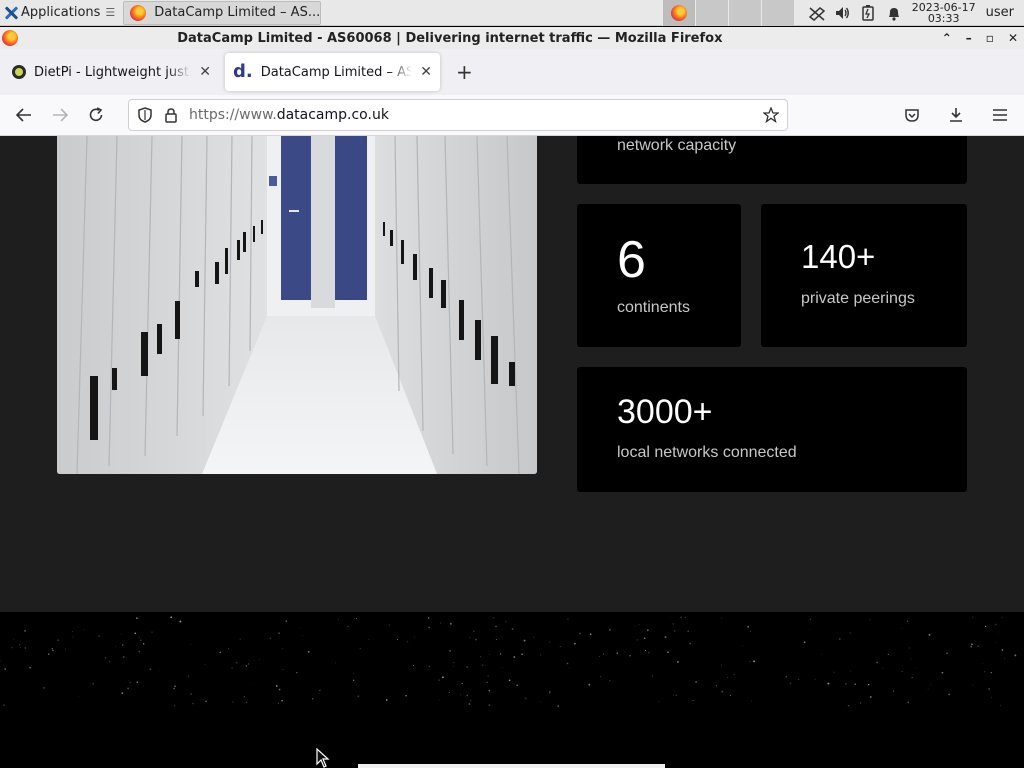 This screenshot has width=1024, height=768. What do you see at coordinates (909, 13) in the screenshot?
I see `system-tray: 2023-06-17 03:33 user` at bounding box center [909, 13].